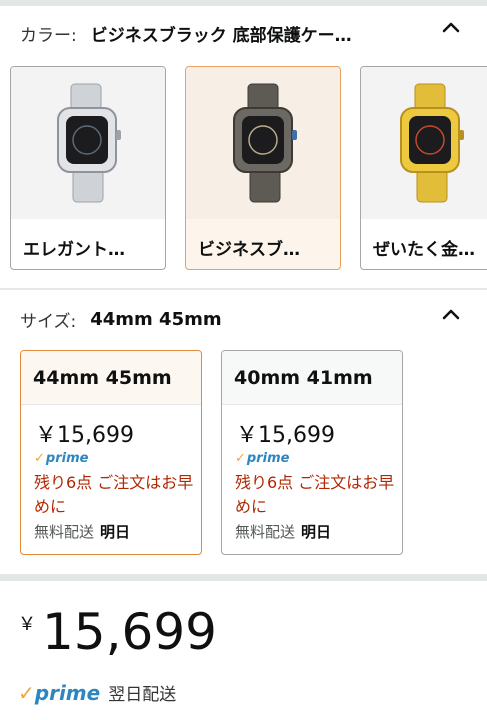 The height and width of the screenshot is (720, 487). Describe the element at coordinates (111, 378) in the screenshot. I see `size-option-title: 44mm 45mm` at that location.